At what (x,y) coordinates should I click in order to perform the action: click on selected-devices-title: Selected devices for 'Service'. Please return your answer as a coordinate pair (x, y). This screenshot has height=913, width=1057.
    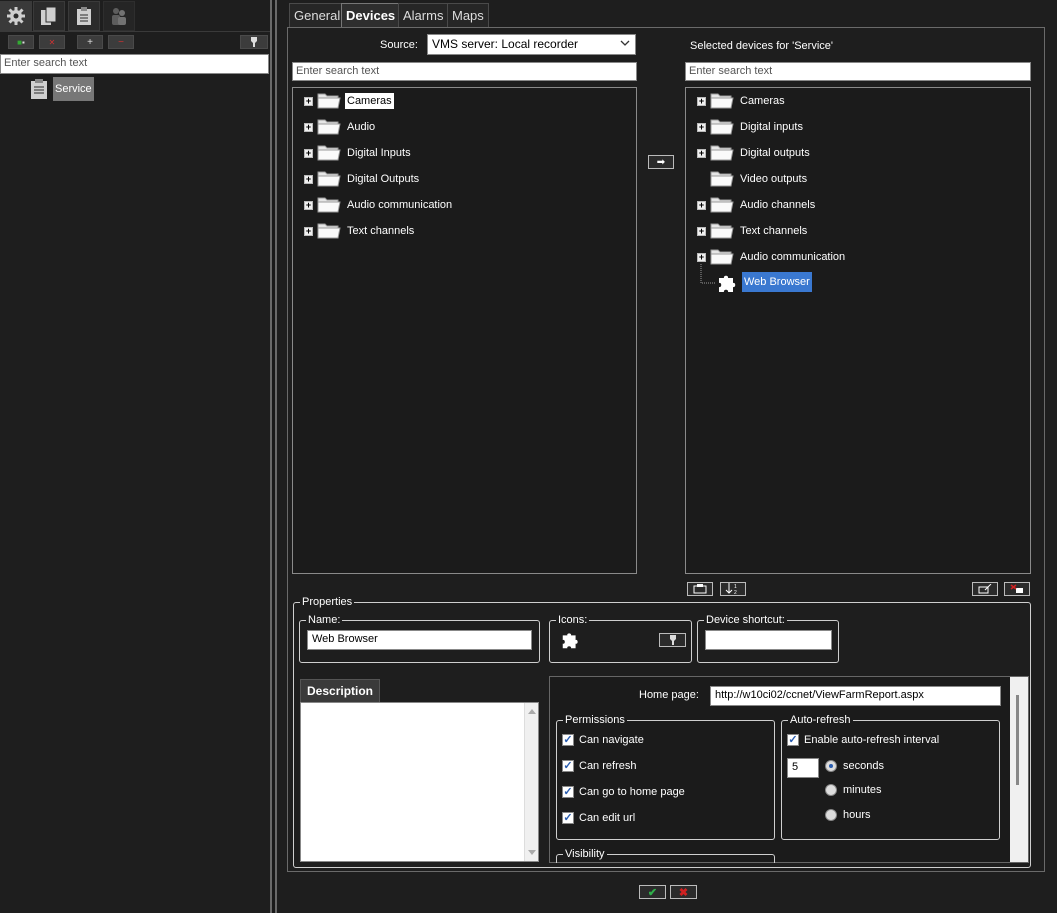
    Looking at the image, I should click on (761, 46).